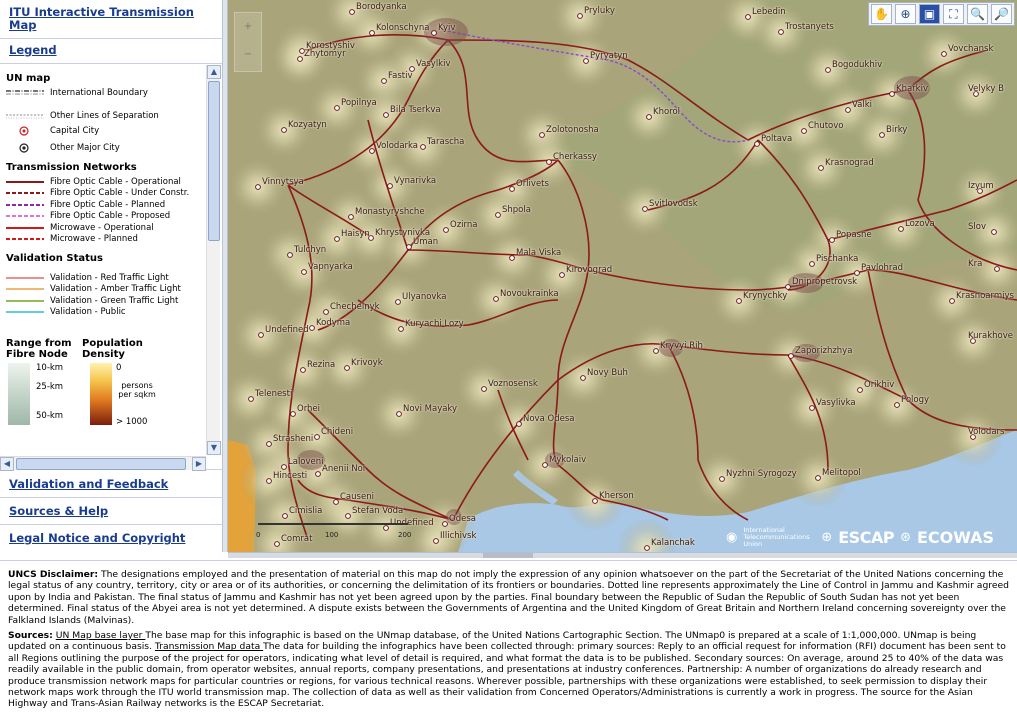 This screenshot has height=722, width=1017. I want to click on zoom-in-magnifier-icon: ⊕, so click(905, 14).